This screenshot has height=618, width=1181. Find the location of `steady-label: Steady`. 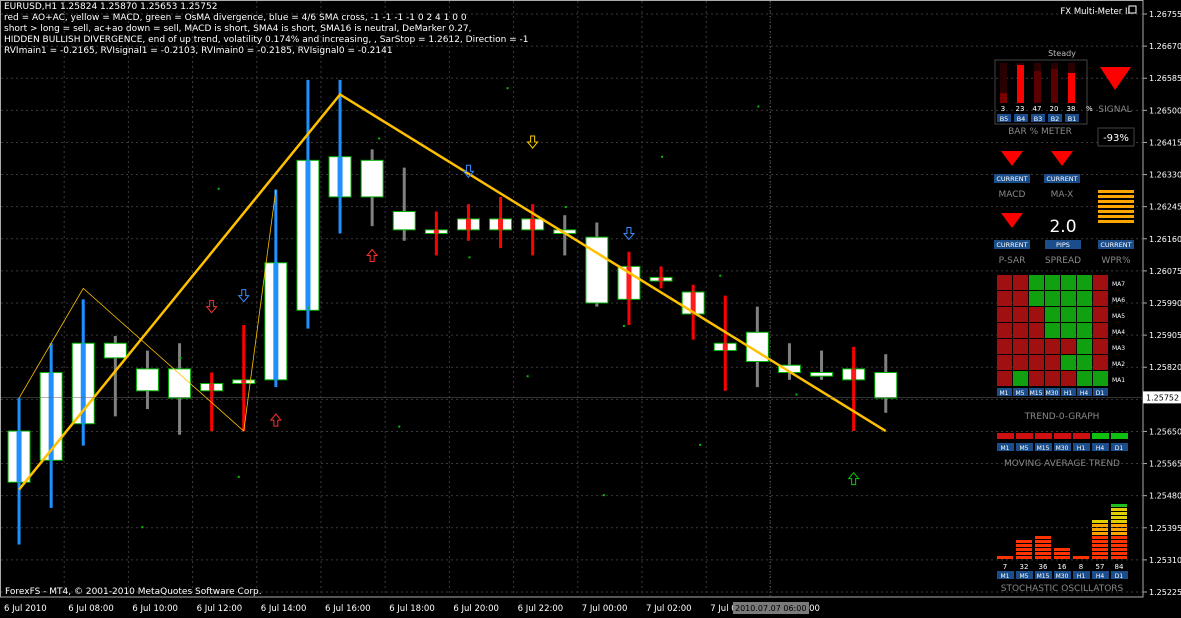

steady-label: Steady is located at coordinates (1062, 53).